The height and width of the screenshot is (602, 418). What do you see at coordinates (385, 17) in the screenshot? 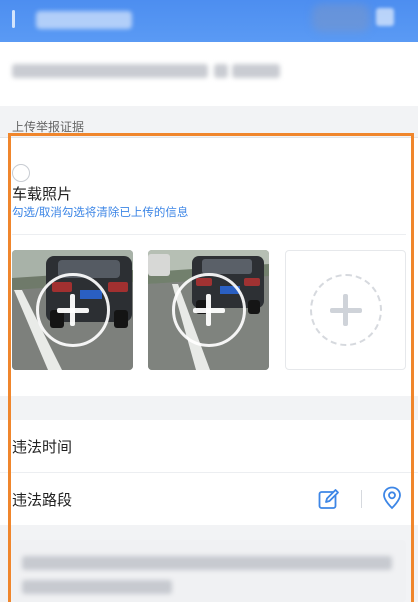
I see `blurred-header-icon` at bounding box center [385, 17].